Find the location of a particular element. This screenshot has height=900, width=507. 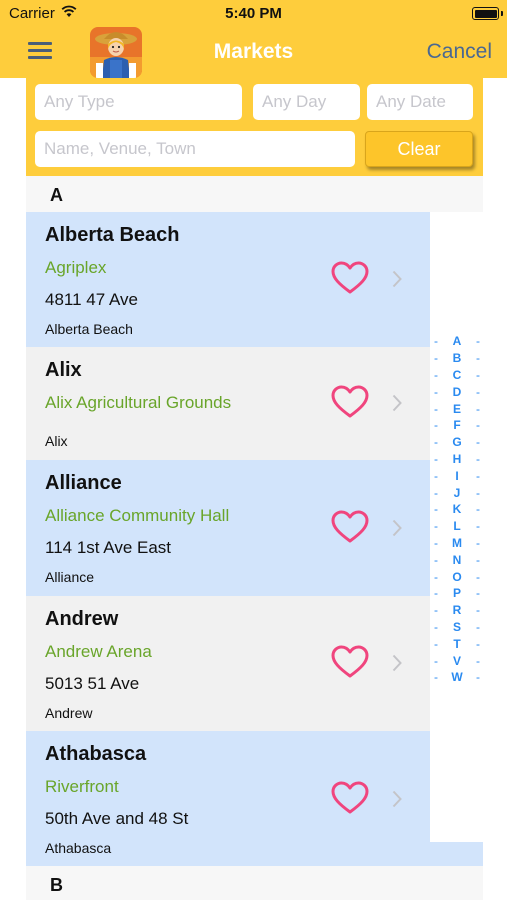

index-letter-d: -D- is located at coordinates (457, 391).